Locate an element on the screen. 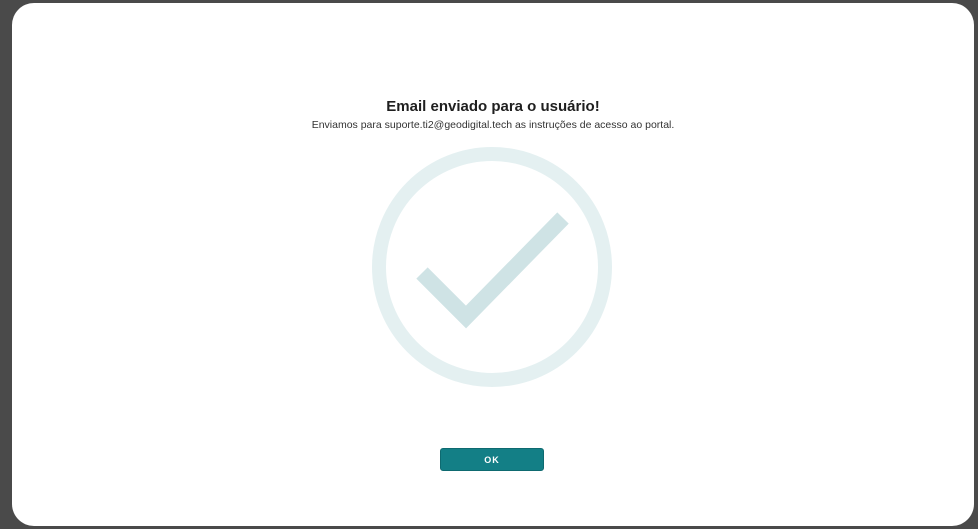  ok-button: OK is located at coordinates (492, 459).